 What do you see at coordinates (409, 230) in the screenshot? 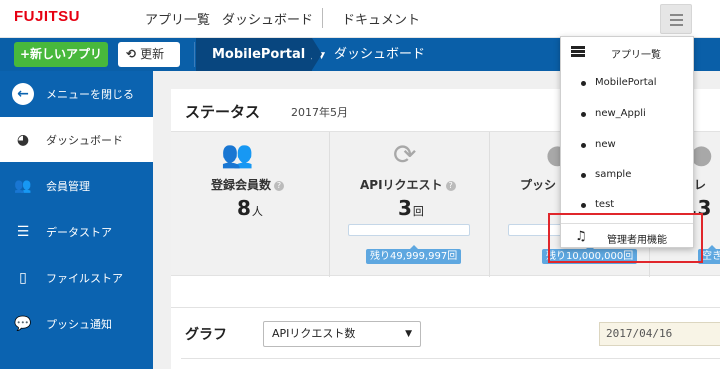
I see `usage-bar` at bounding box center [409, 230].